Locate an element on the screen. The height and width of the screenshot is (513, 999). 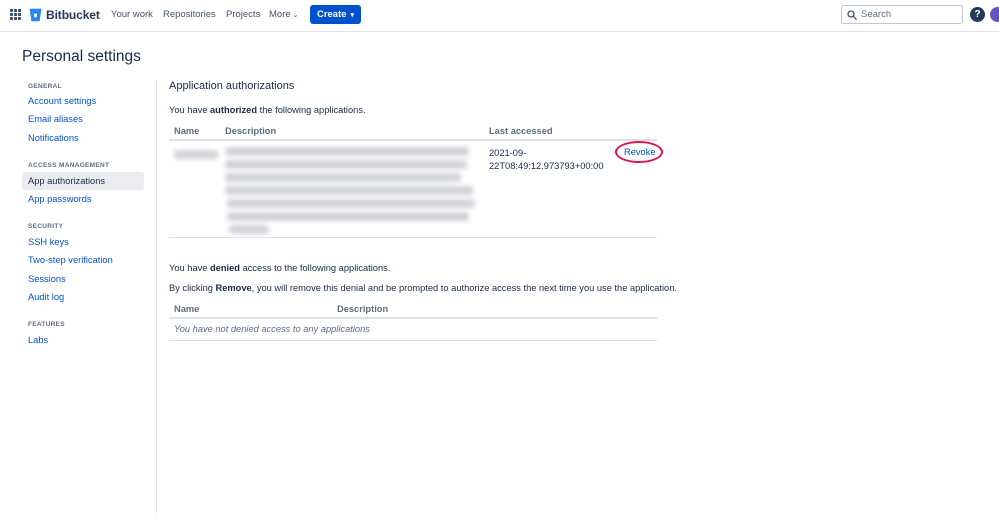
nav-projects: Projects is located at coordinates (243, 14).